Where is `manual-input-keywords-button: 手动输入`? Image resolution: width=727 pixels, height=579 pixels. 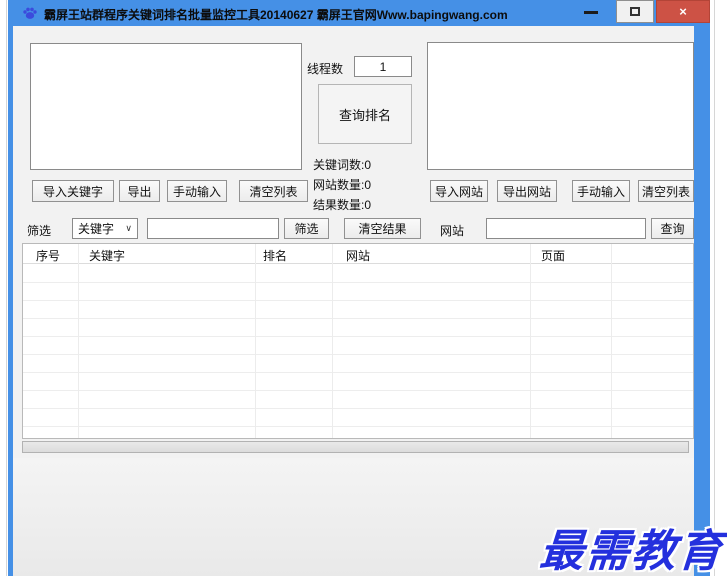 manual-input-keywords-button: 手动输入 is located at coordinates (197, 191).